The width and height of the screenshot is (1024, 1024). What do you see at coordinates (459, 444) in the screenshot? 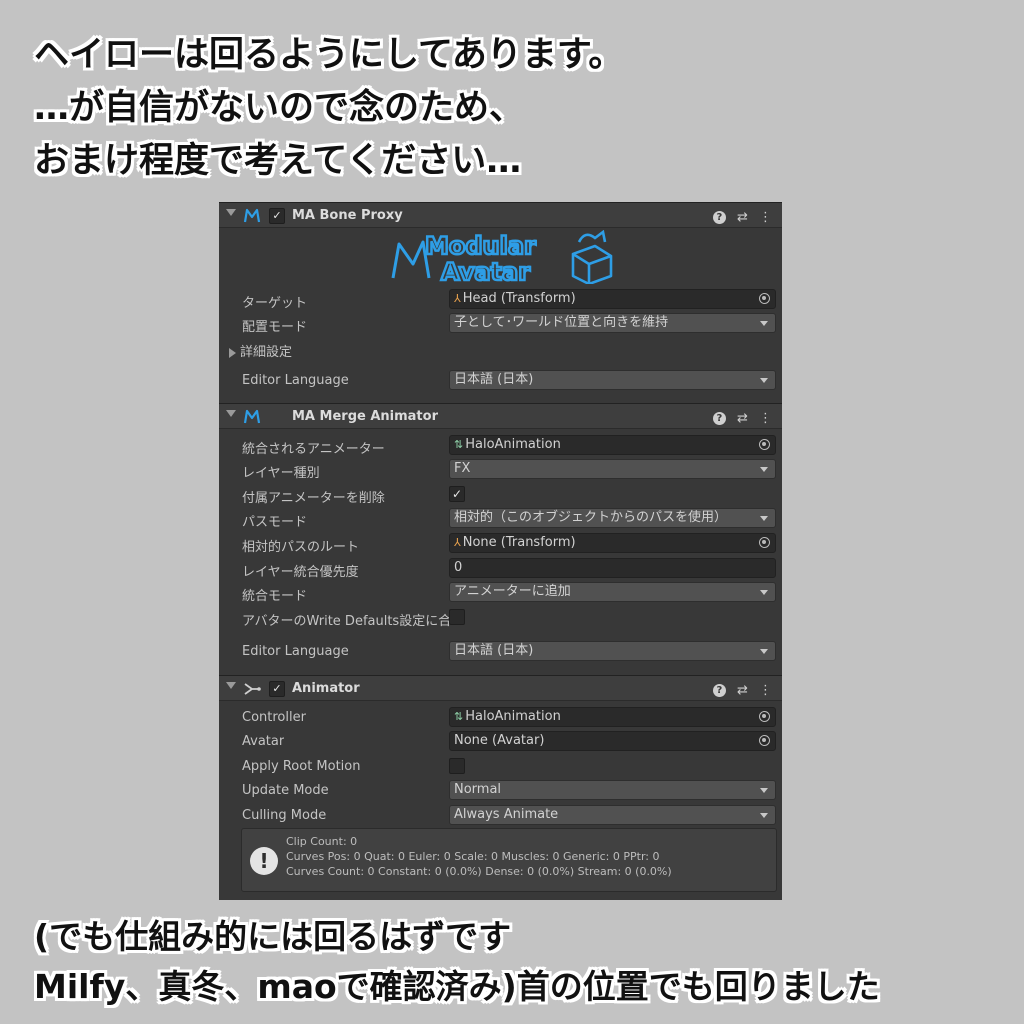
I see `animator-controller-icon: ⇅` at bounding box center [459, 444].